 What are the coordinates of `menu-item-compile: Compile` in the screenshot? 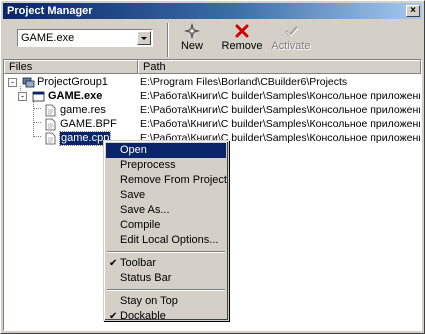 It's located at (166, 225).